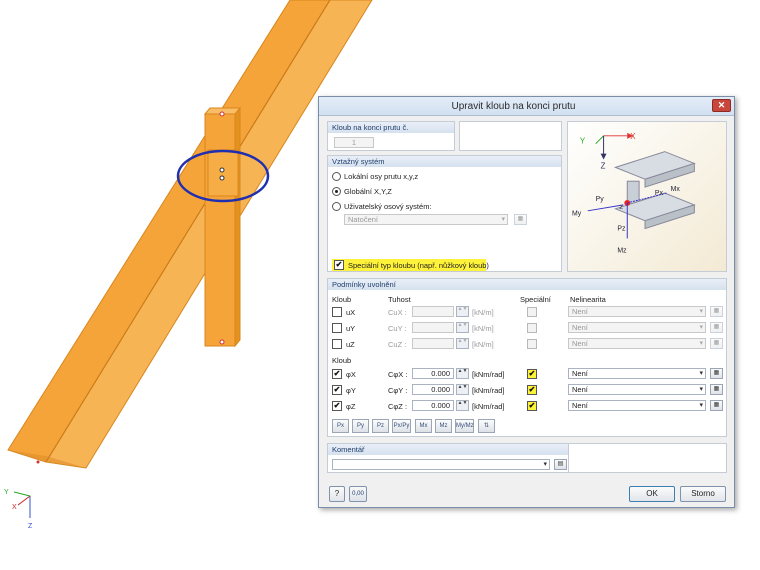 The height and width of the screenshot is (570, 760). What do you see at coordinates (721, 105) in the screenshot?
I see `close-button: ✕` at bounding box center [721, 105].